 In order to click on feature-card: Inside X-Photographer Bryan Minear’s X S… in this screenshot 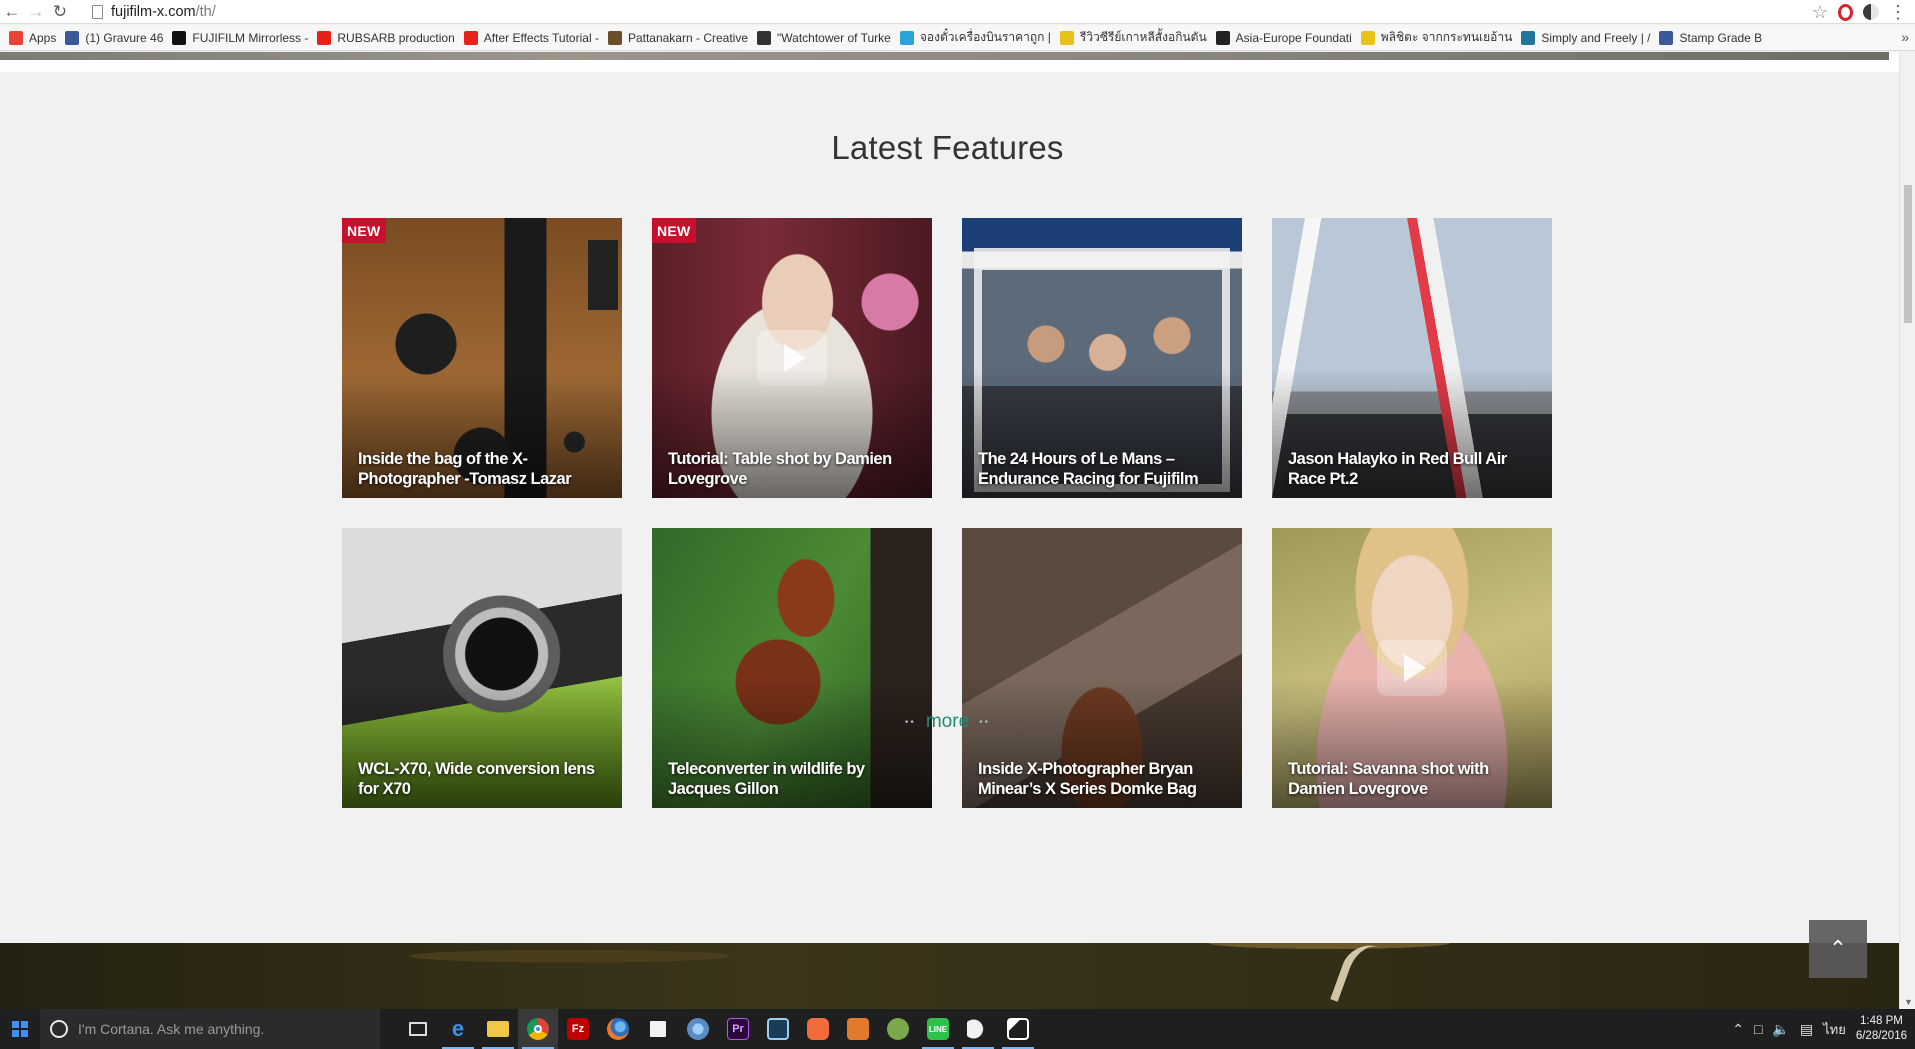, I will do `click(1102, 668)`.